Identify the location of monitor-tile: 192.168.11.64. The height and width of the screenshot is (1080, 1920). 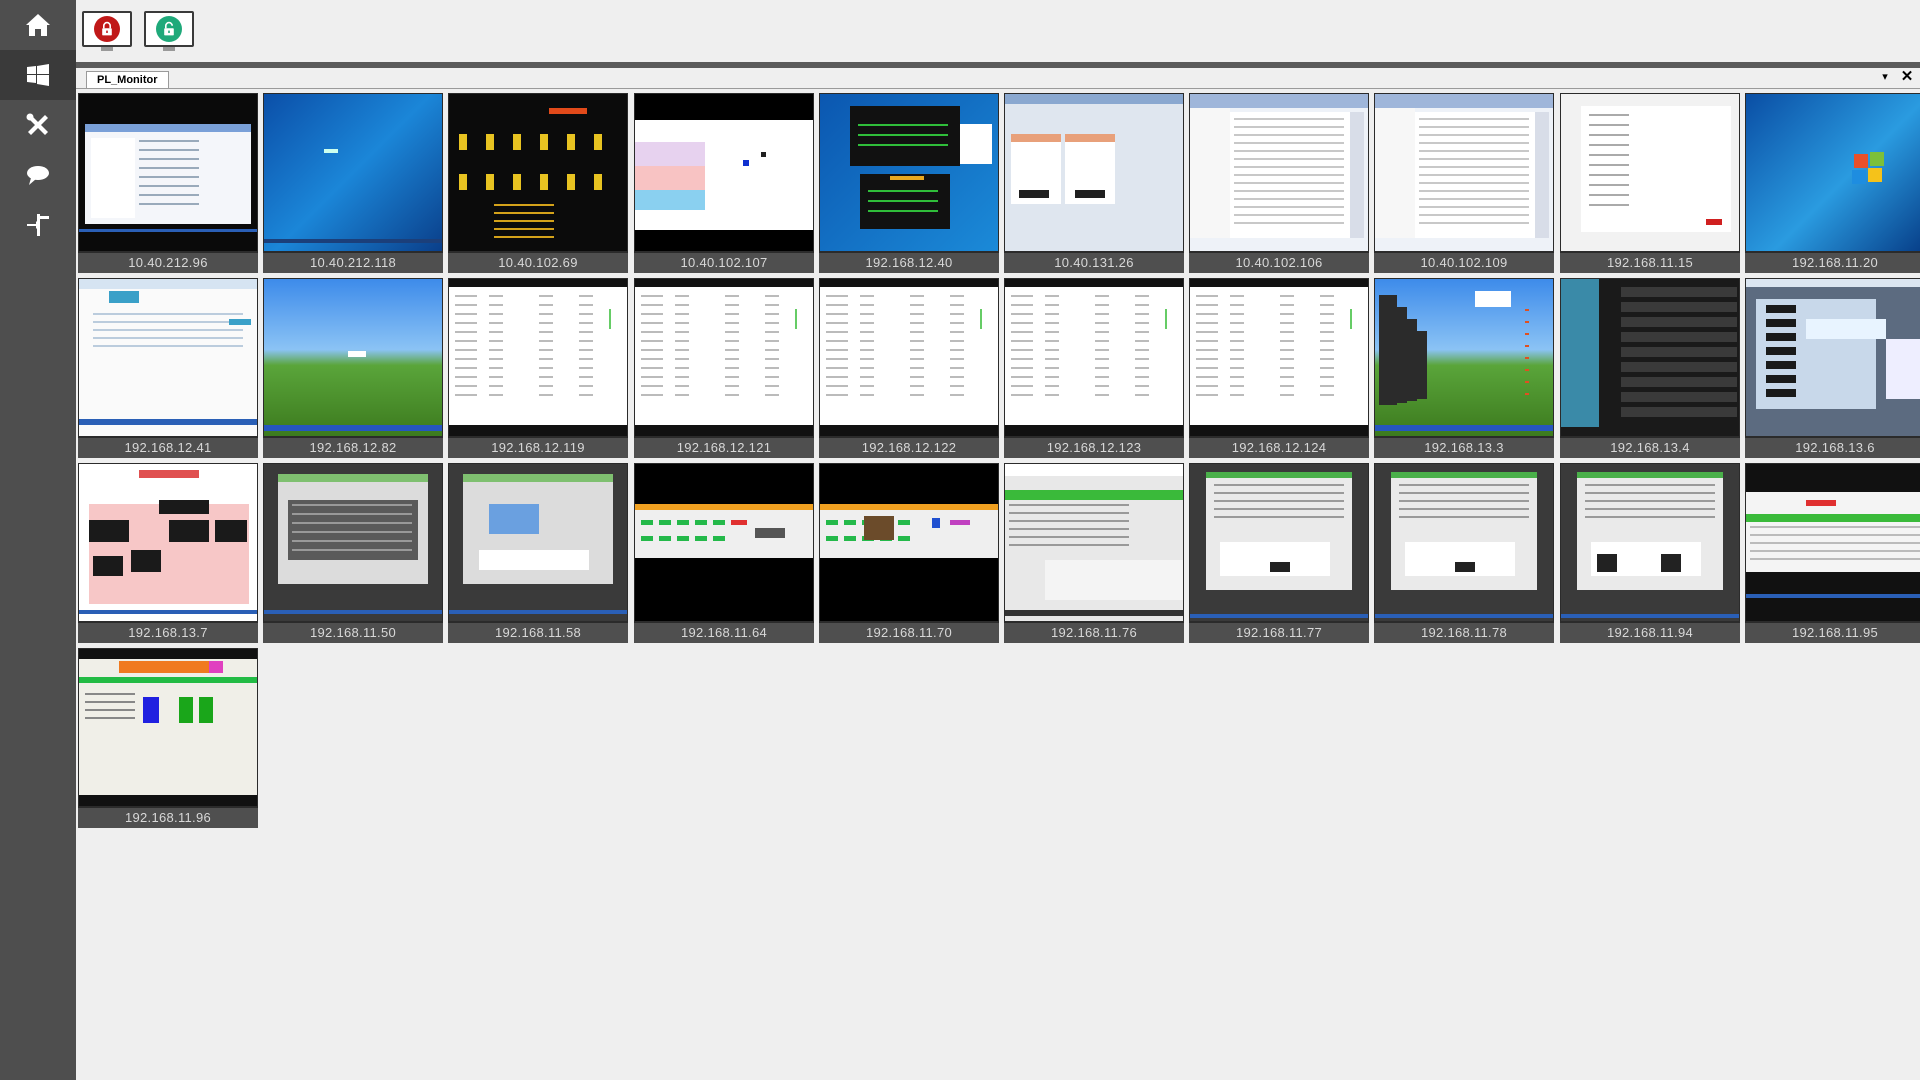
(724, 553).